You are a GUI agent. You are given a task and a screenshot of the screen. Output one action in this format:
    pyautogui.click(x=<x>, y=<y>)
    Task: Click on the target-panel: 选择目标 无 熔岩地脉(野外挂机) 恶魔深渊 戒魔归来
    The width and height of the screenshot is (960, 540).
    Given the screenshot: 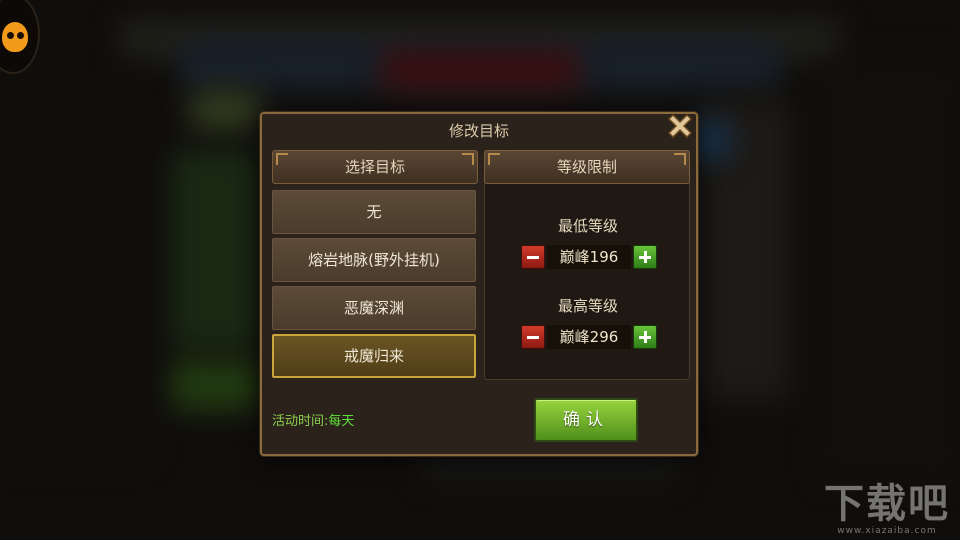 What is the action you would take?
    pyautogui.click(x=375, y=265)
    